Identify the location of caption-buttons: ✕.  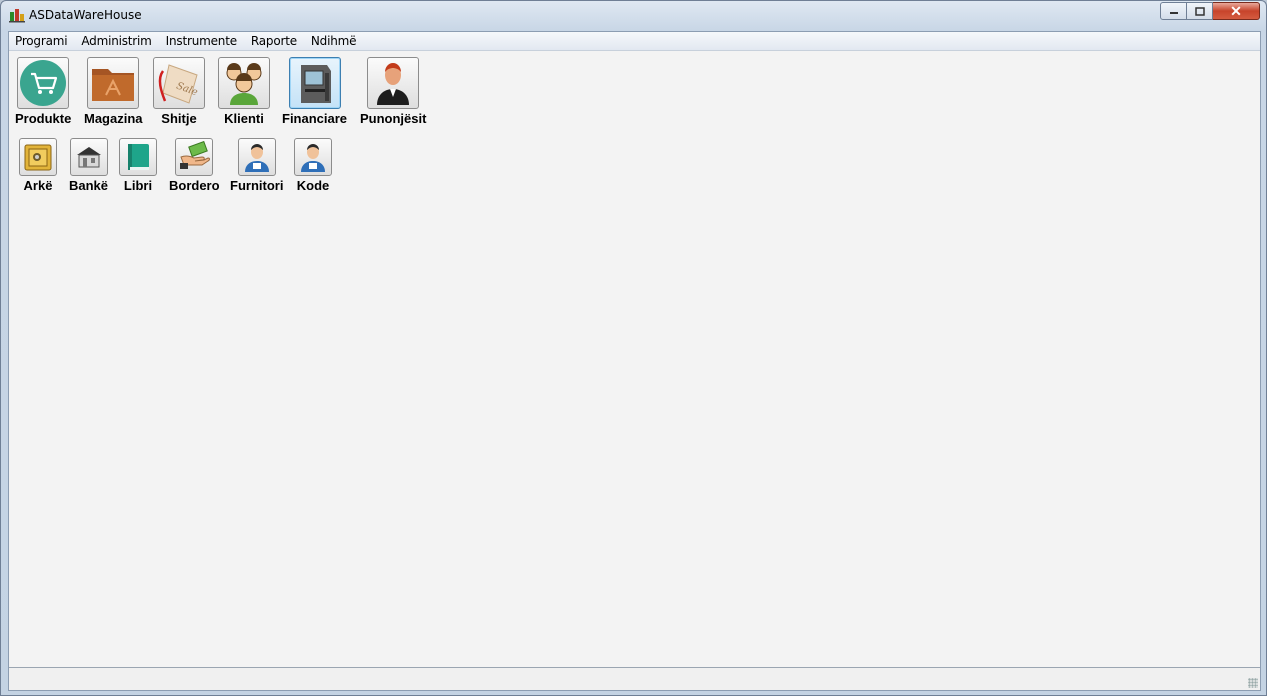
(1210, 11).